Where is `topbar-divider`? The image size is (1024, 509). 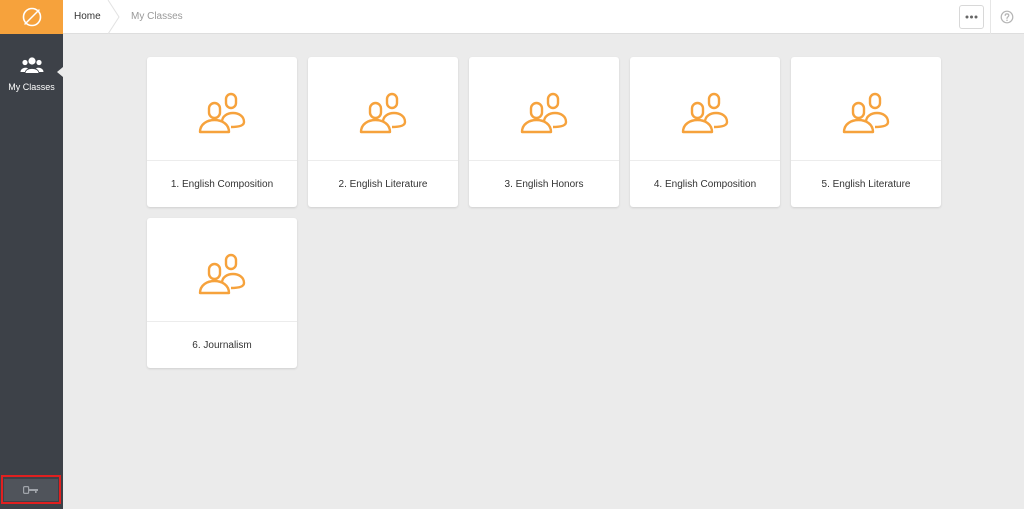 topbar-divider is located at coordinates (990, 17).